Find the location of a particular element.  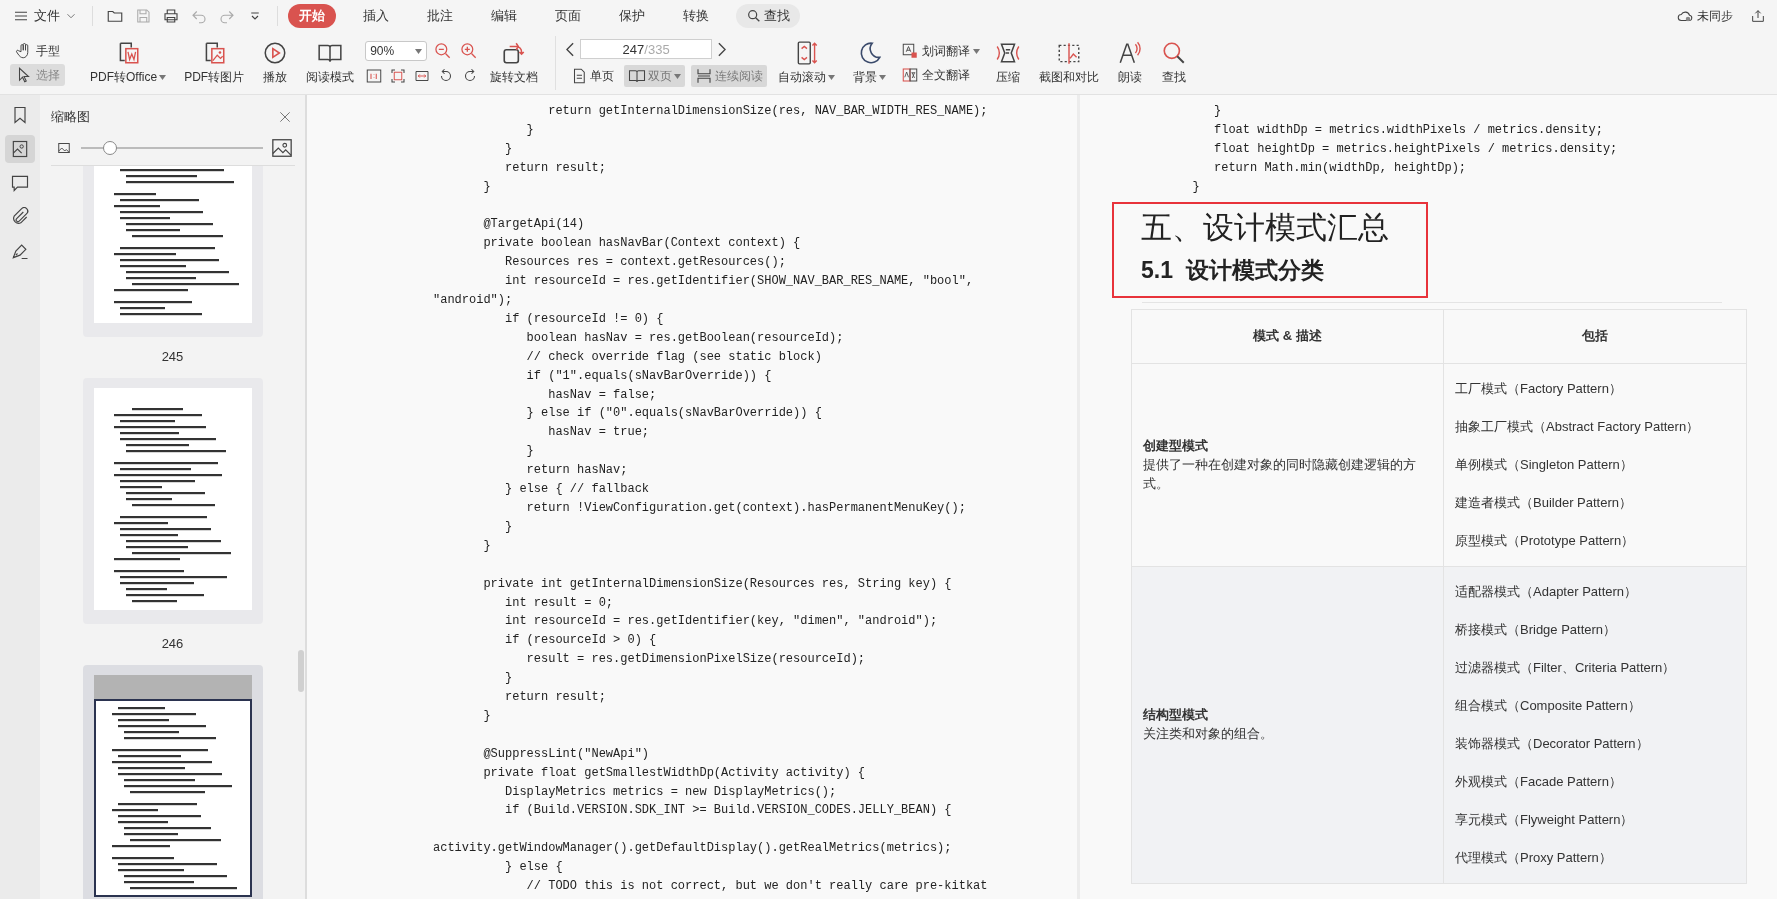

code-line: int resourceId = res.getIdentifier(key, "dimen", "android"); is located at coordinates (721, 622).